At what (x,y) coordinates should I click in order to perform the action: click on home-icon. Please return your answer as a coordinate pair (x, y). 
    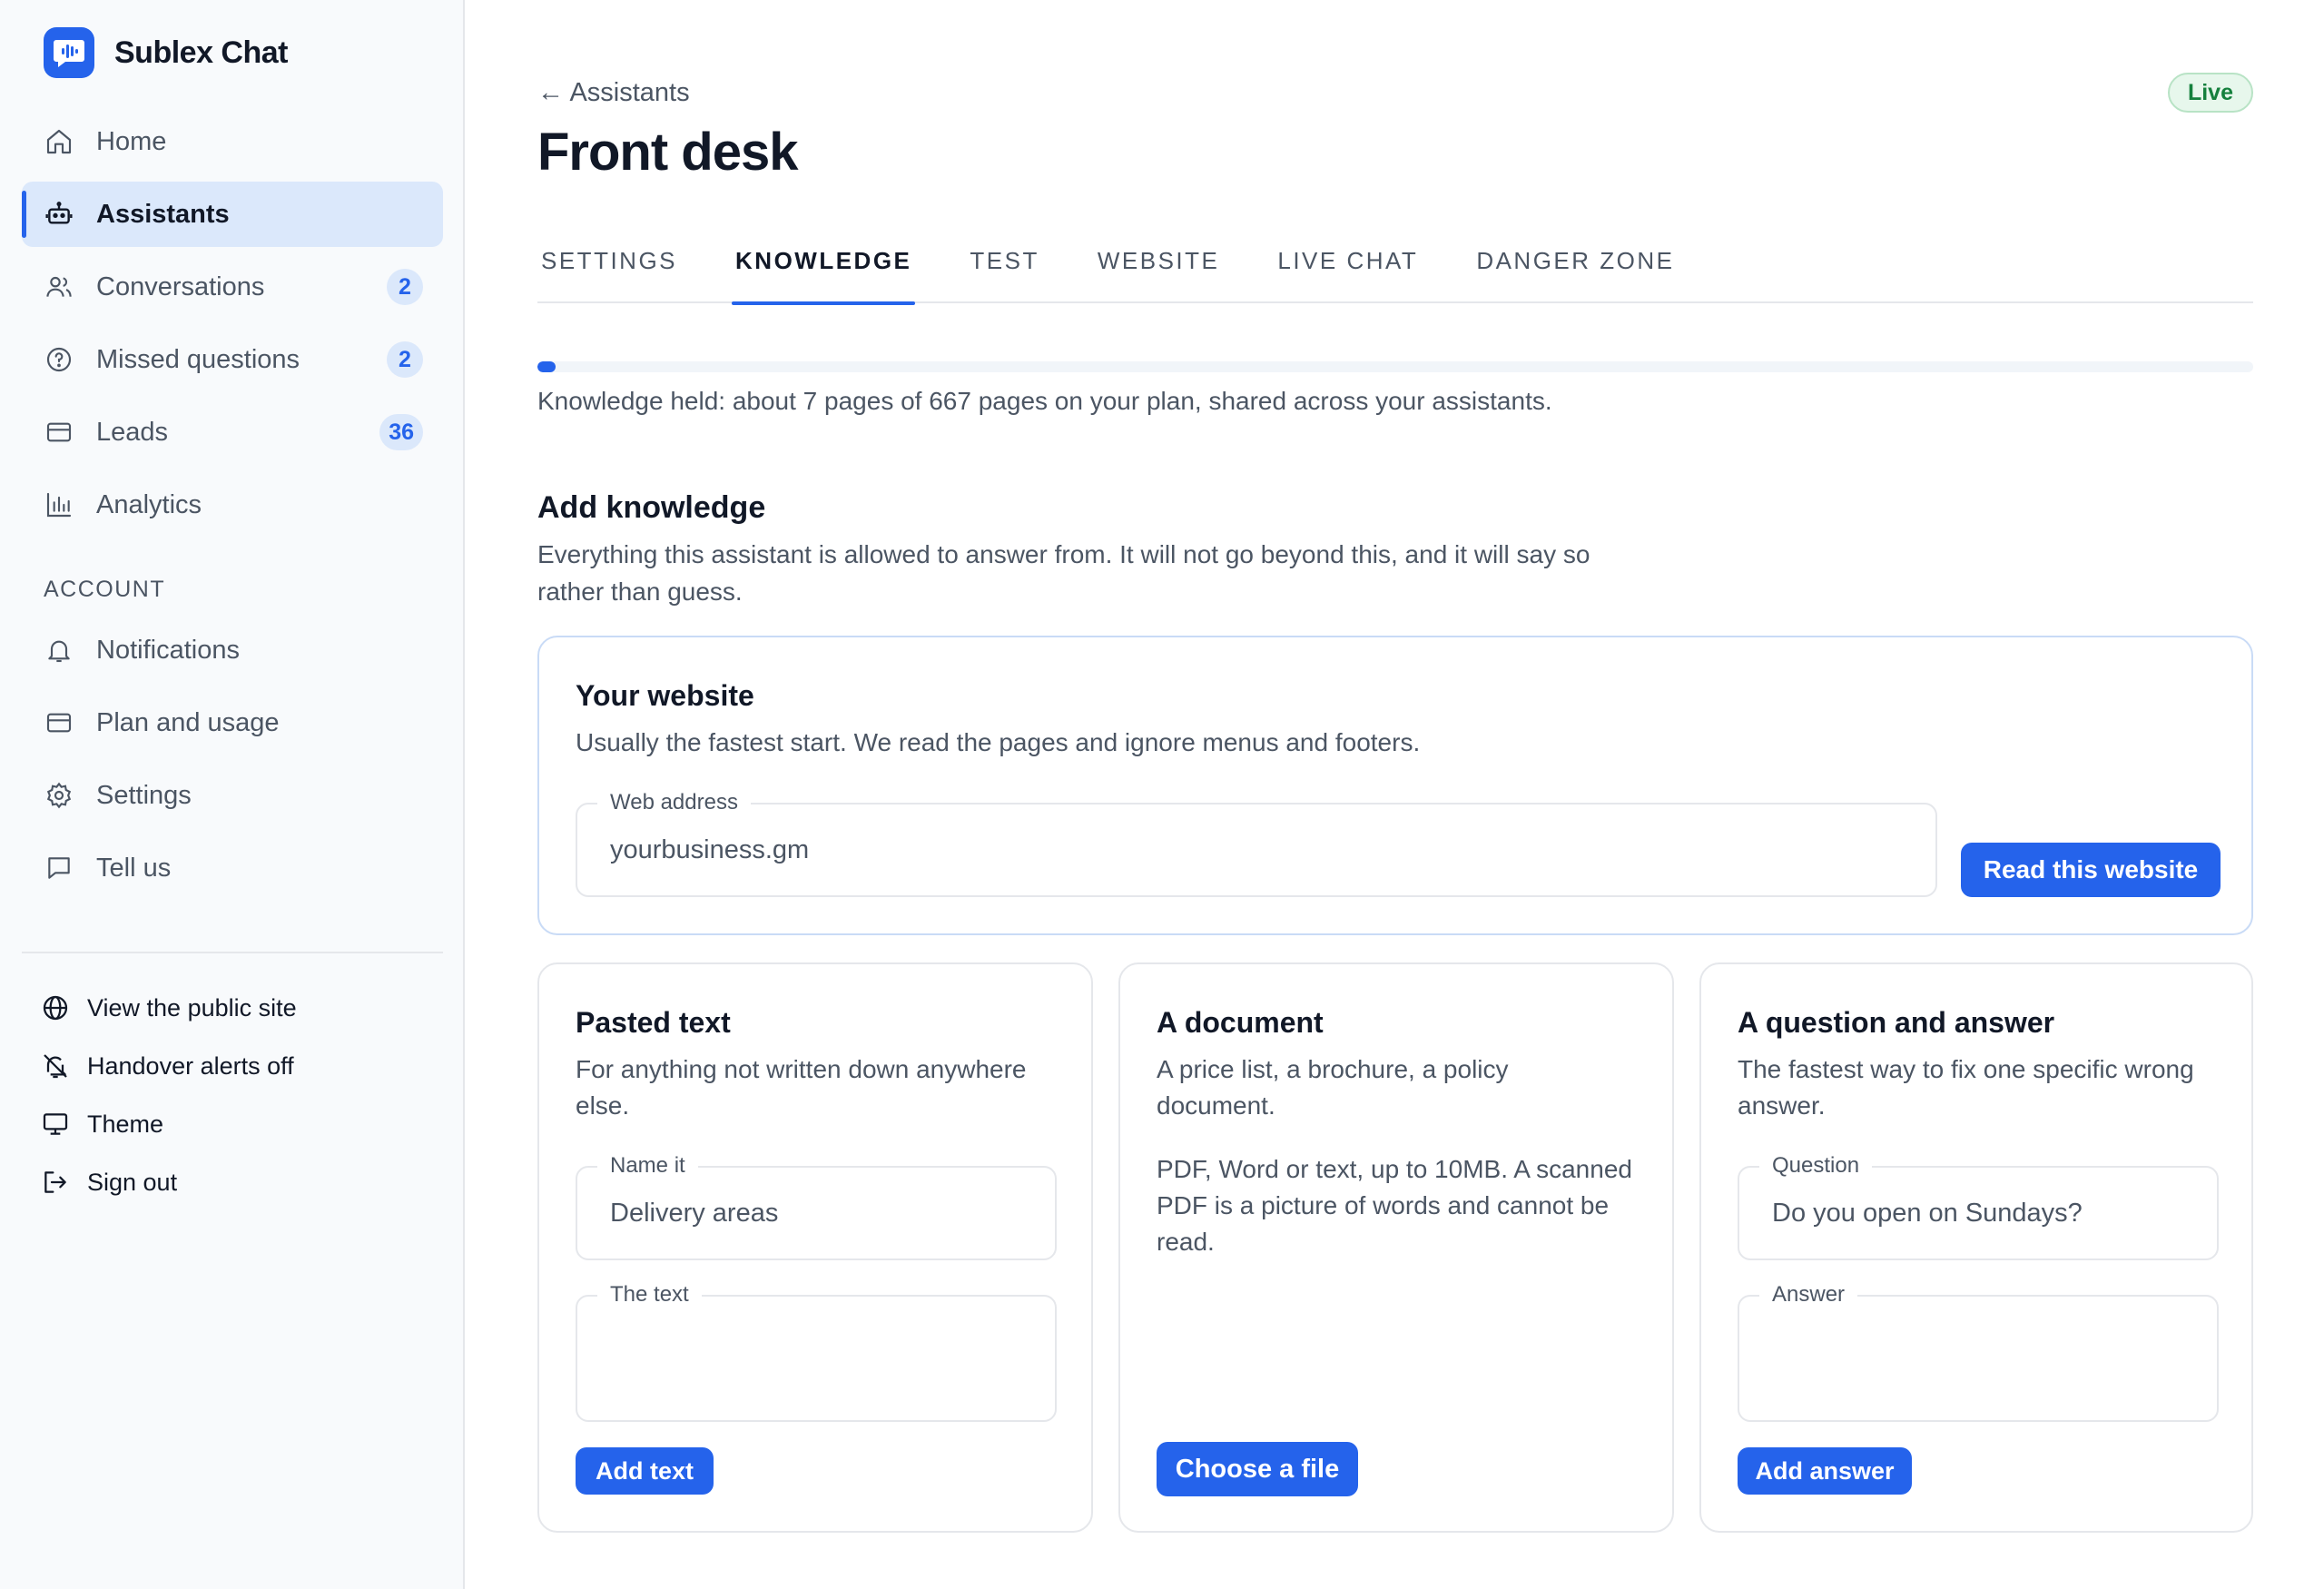
    Looking at the image, I should click on (59, 141).